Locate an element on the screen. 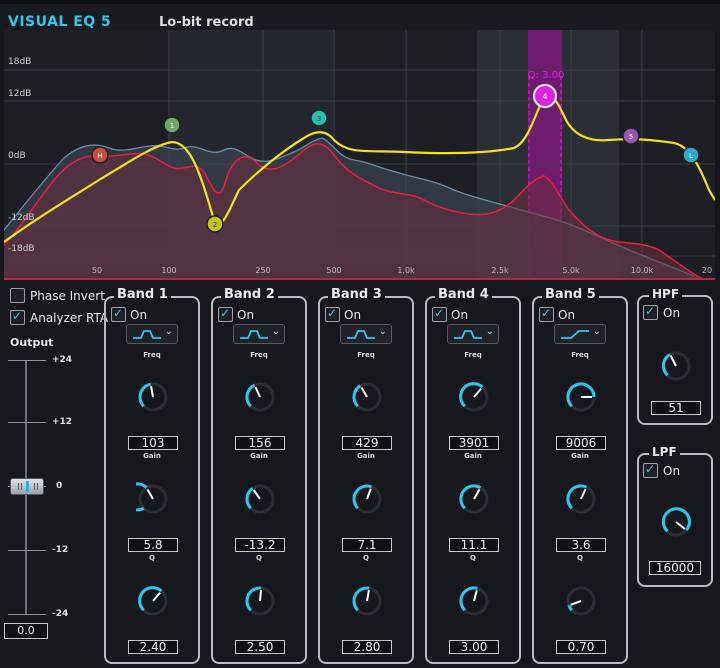 Image resolution: width=720 pixels, height=668 pixels. output-value-field: 0.0 is located at coordinates (26, 631).